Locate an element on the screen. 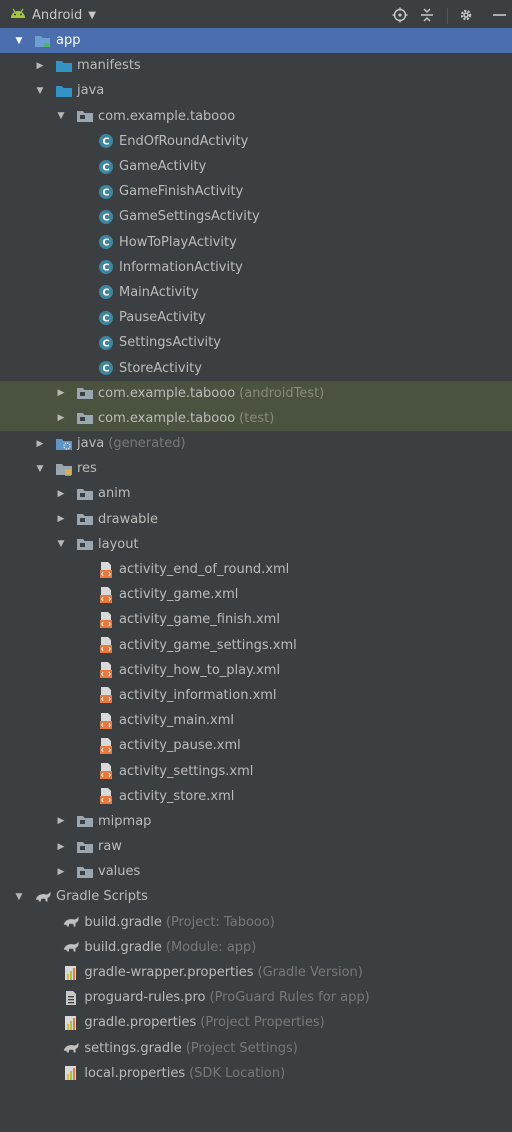 The height and width of the screenshot is (1132, 512). tree-row: activity_how_to_play.xml is located at coordinates (256, 670).